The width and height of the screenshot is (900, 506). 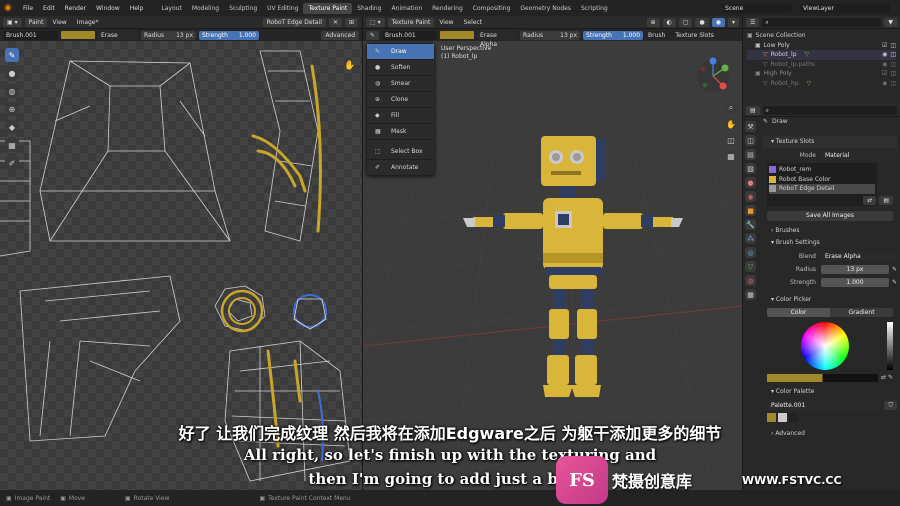 I want to click on menu-file: File, so click(x=28, y=8).